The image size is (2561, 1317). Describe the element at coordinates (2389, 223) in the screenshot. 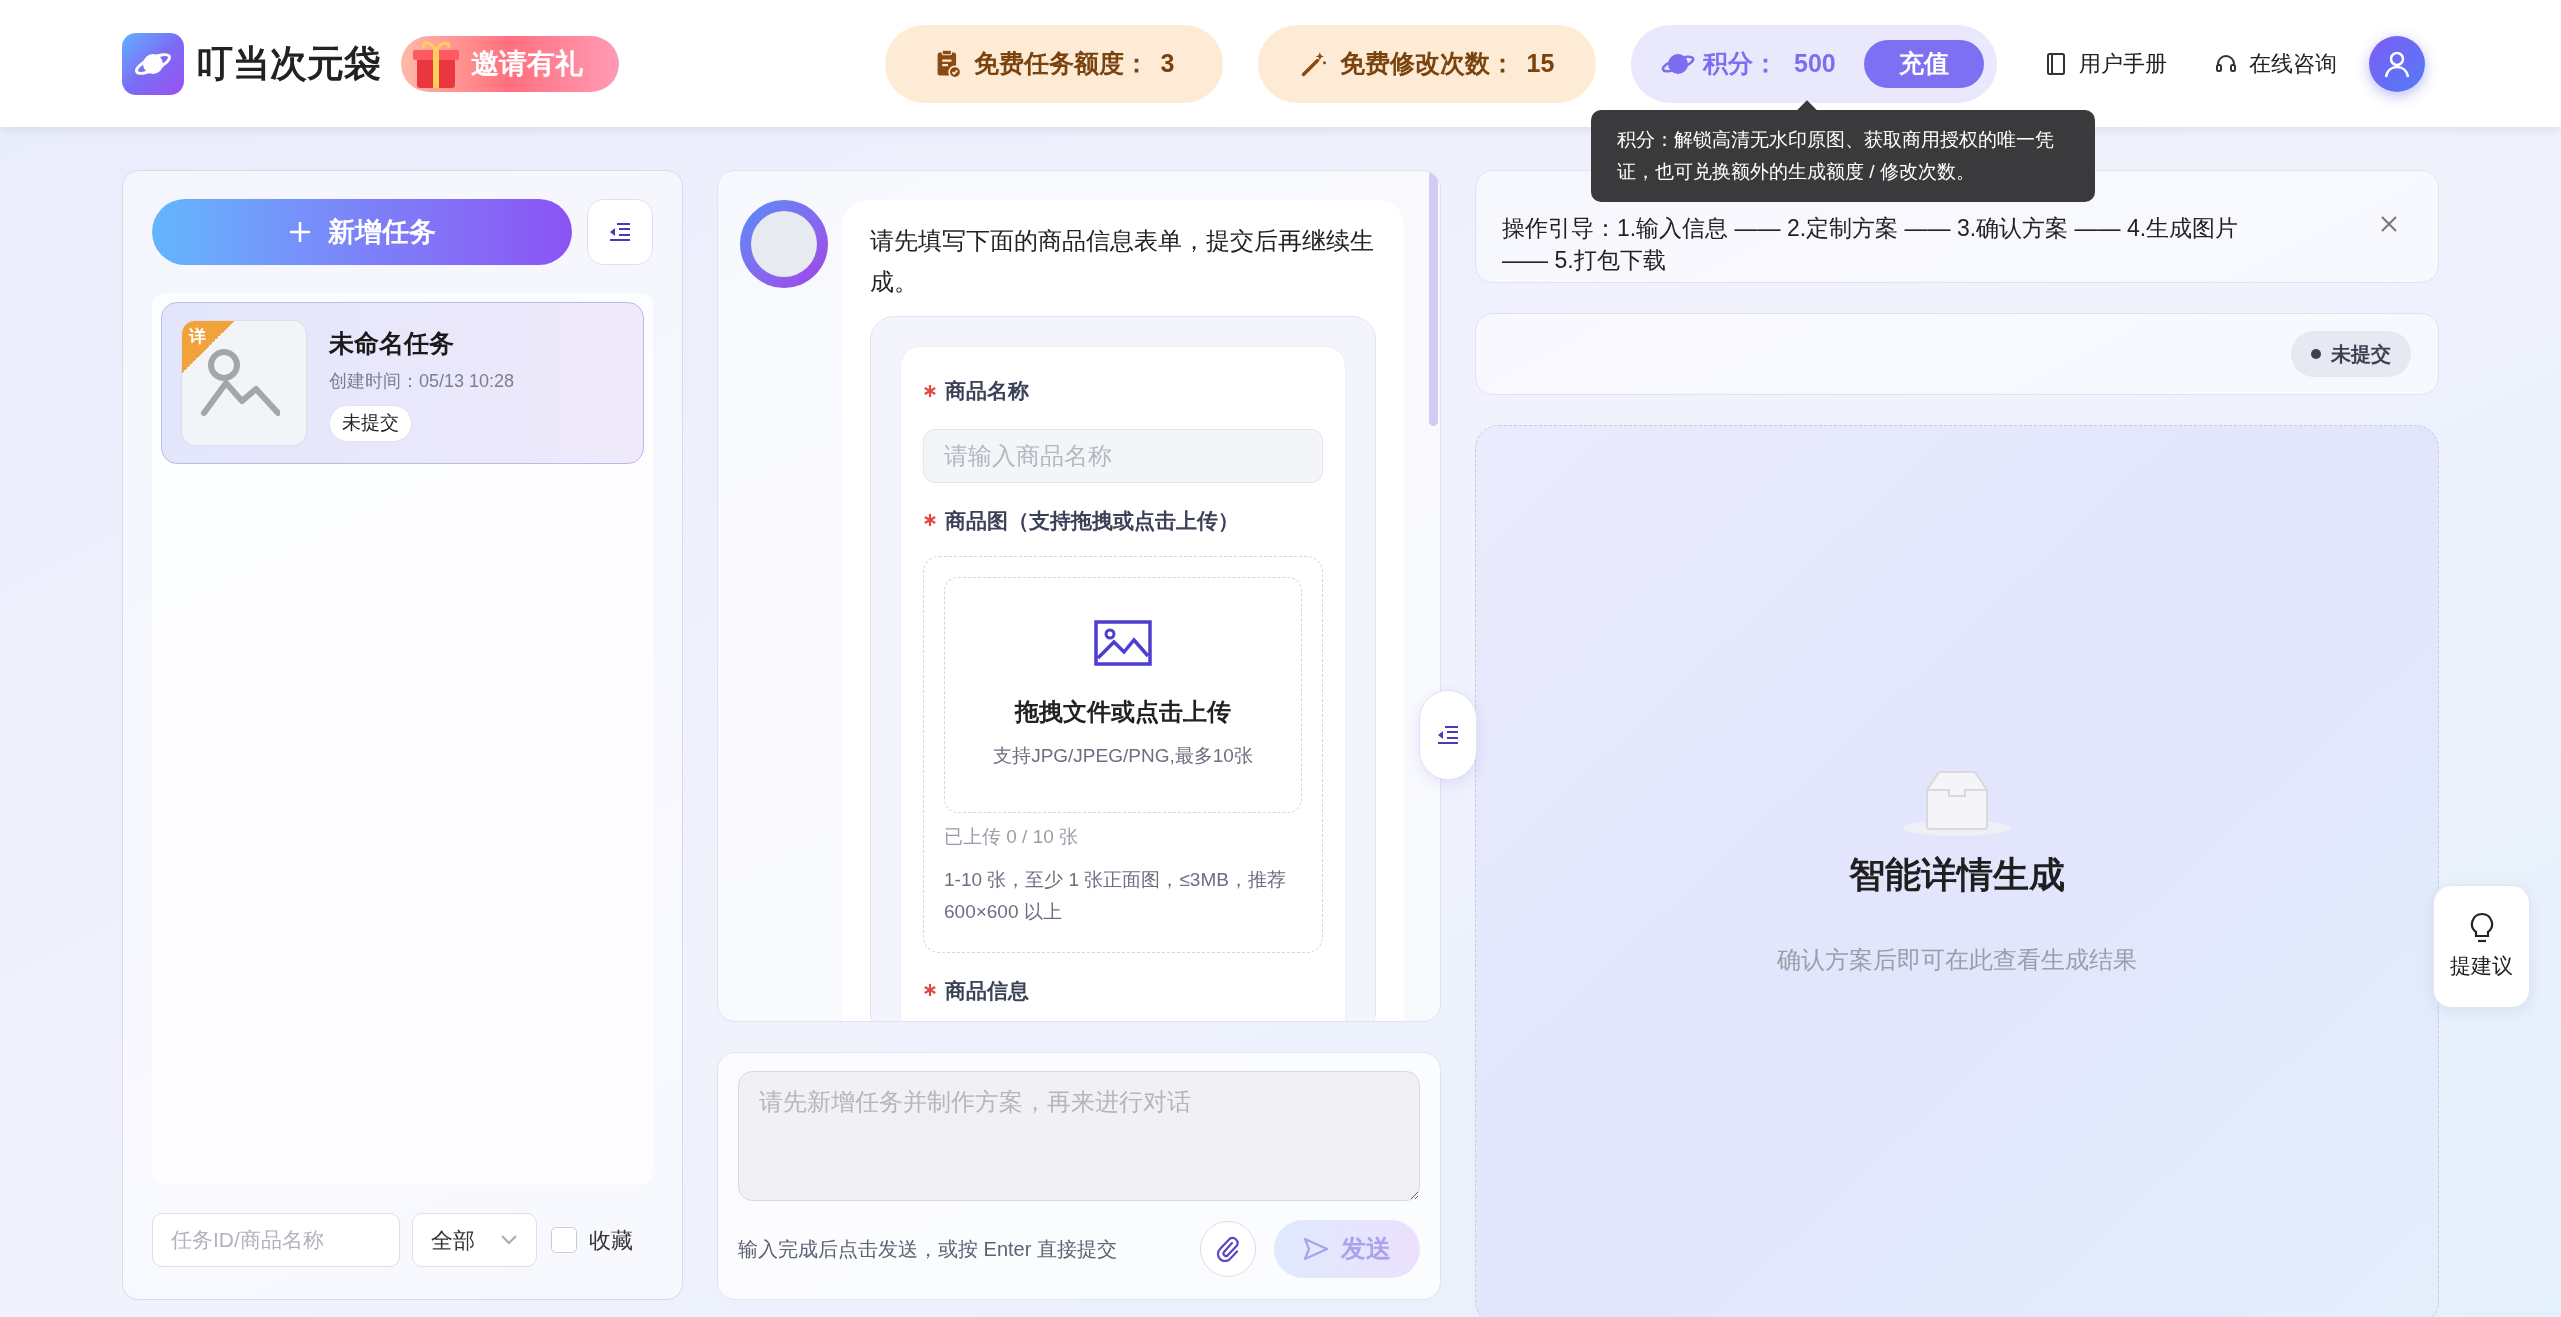

I see `close-icon` at that location.